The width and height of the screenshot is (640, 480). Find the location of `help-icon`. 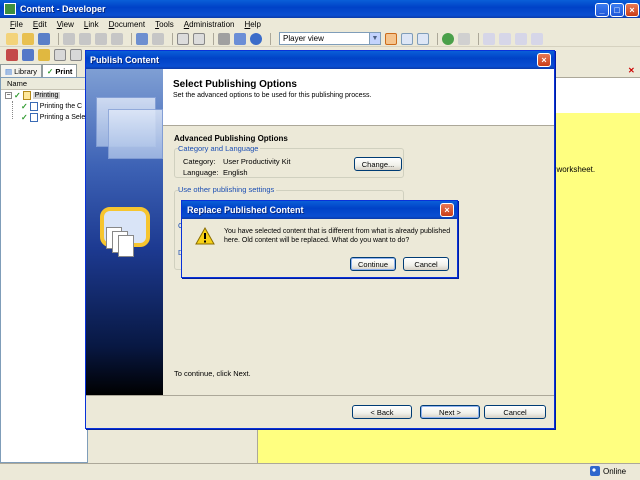

help-icon is located at coordinates (256, 38).